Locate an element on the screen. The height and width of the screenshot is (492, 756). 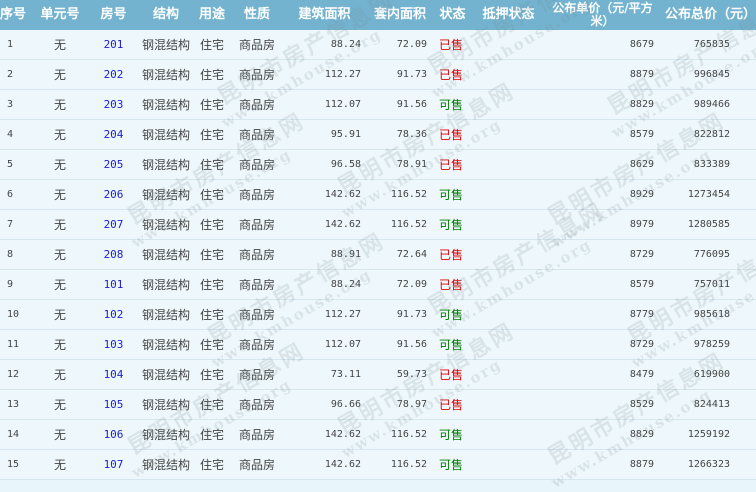
unit-price-cell: 8679 is located at coordinates (602, 45).